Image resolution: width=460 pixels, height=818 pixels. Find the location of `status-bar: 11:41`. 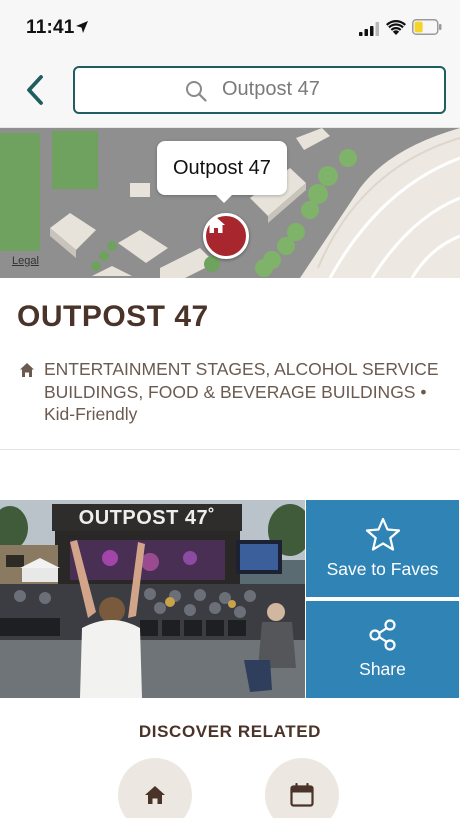

status-bar: 11:41 is located at coordinates (230, 28).